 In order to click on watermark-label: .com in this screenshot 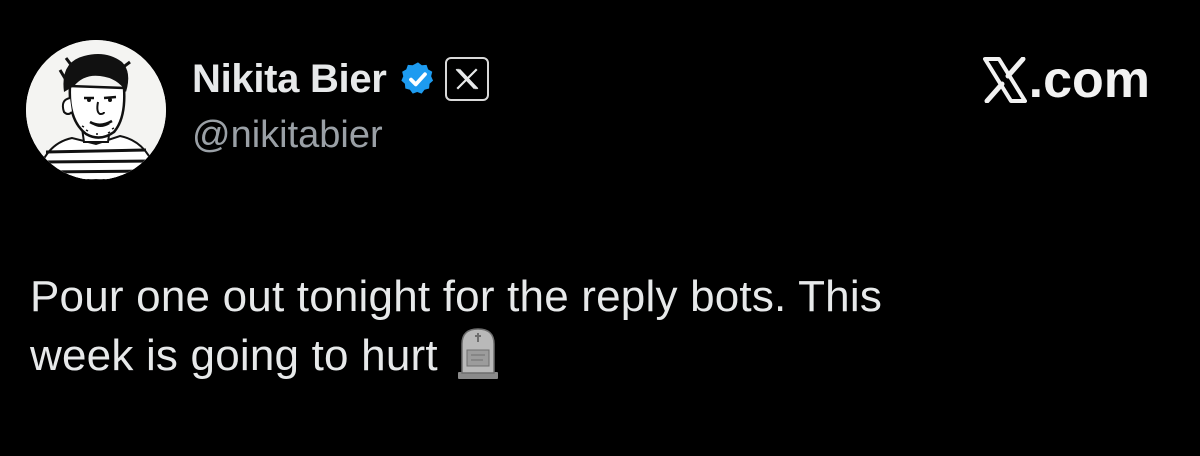, I will do `click(1089, 80)`.